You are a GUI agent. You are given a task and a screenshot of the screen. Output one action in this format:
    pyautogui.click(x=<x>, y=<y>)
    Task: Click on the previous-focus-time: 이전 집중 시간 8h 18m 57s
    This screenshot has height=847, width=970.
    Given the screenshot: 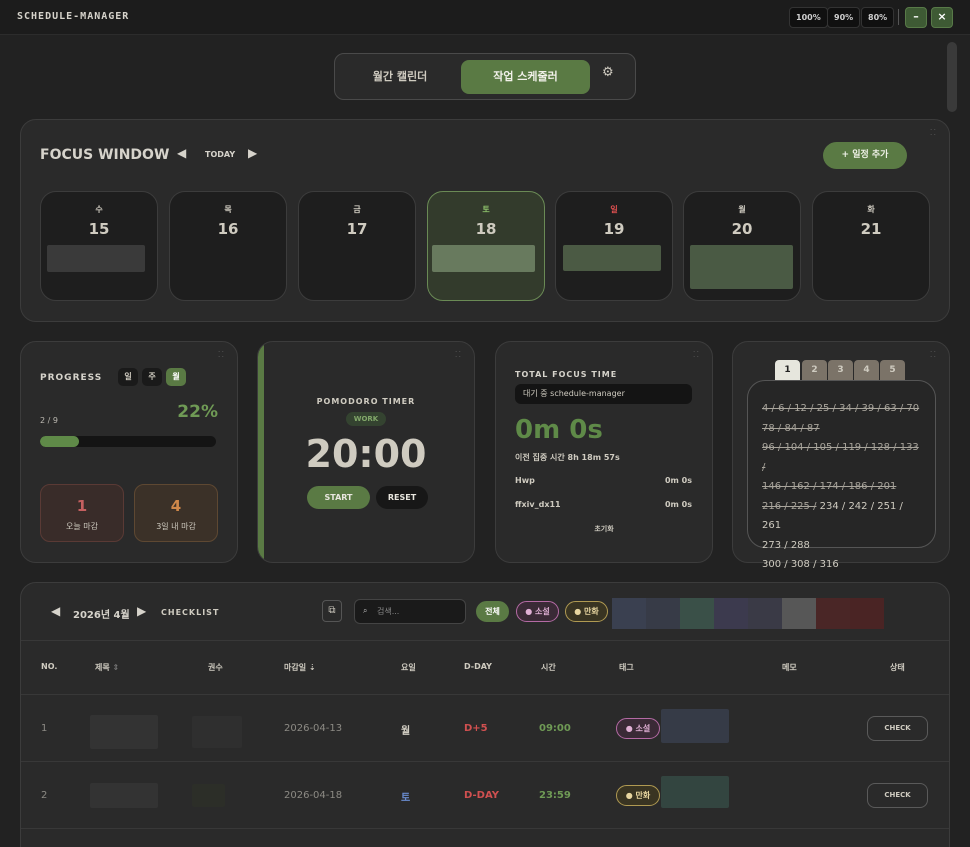 What is the action you would take?
    pyautogui.click(x=567, y=457)
    